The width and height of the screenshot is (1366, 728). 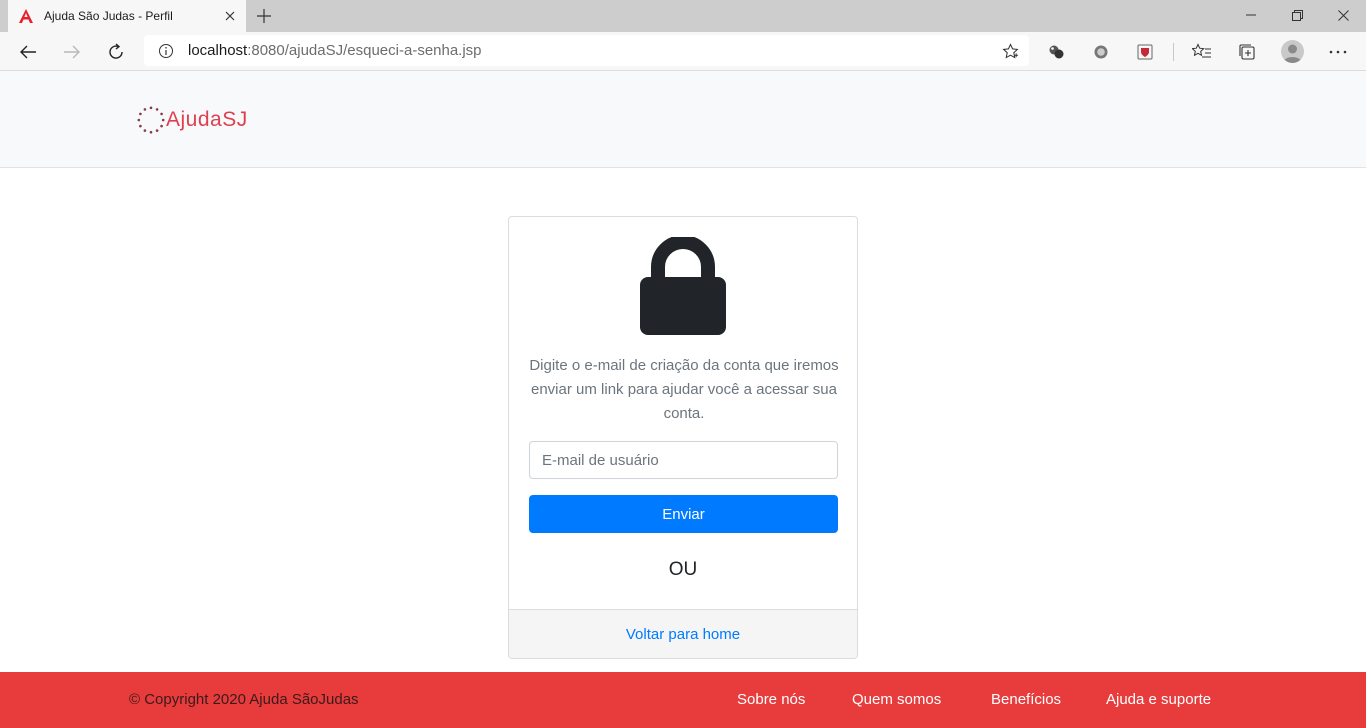 I want to click on submit-button: Enviar, so click(x=683, y=514).